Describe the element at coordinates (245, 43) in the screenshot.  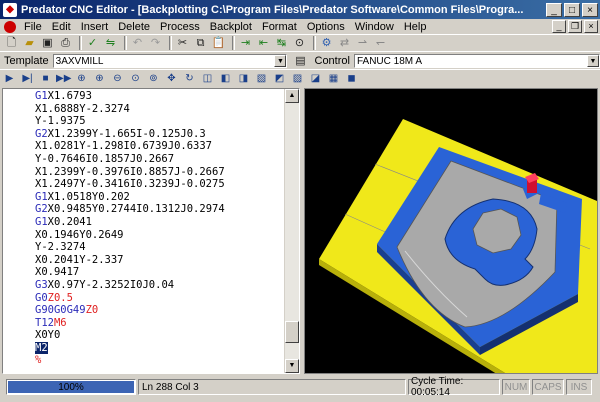
I see `insert-block-icon: ⇥` at that location.